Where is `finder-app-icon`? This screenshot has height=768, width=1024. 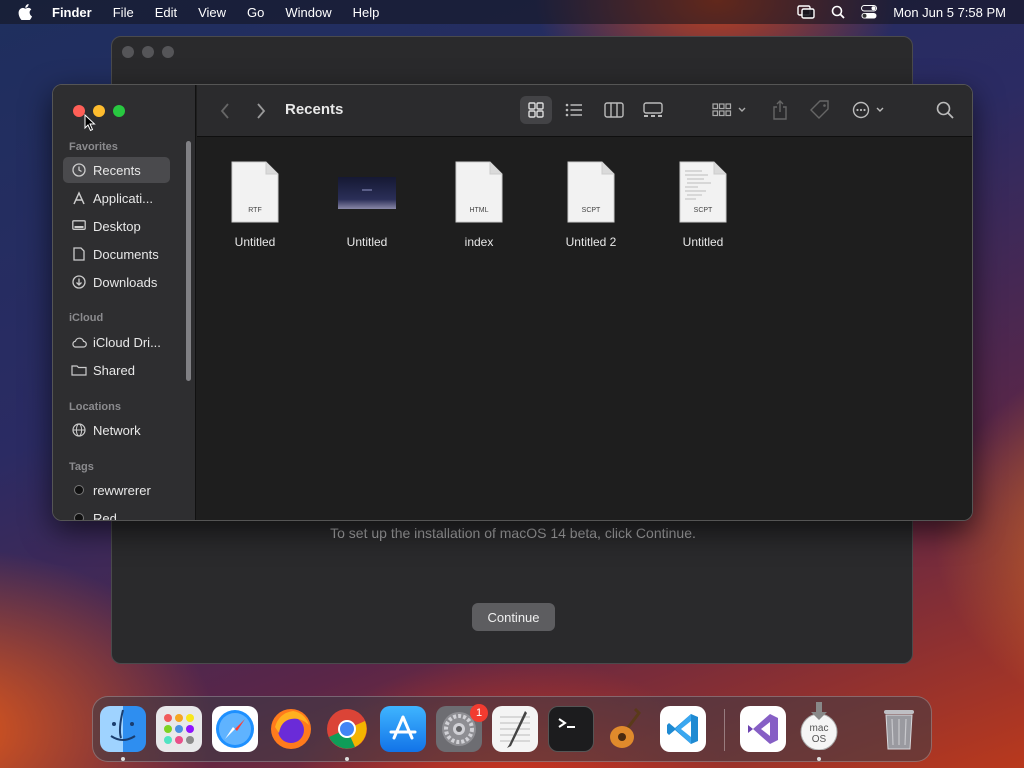
finder-app-icon is located at coordinates (123, 729).